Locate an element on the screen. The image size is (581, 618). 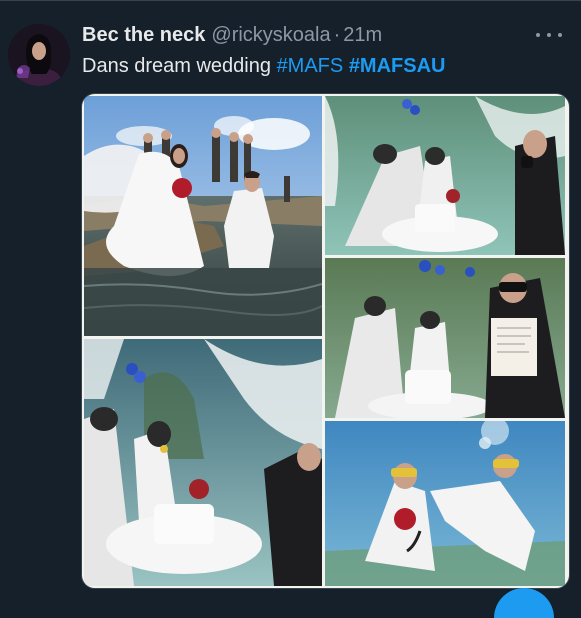
tweet-text-plain: Dans dream wedding is located at coordinates (179, 66).